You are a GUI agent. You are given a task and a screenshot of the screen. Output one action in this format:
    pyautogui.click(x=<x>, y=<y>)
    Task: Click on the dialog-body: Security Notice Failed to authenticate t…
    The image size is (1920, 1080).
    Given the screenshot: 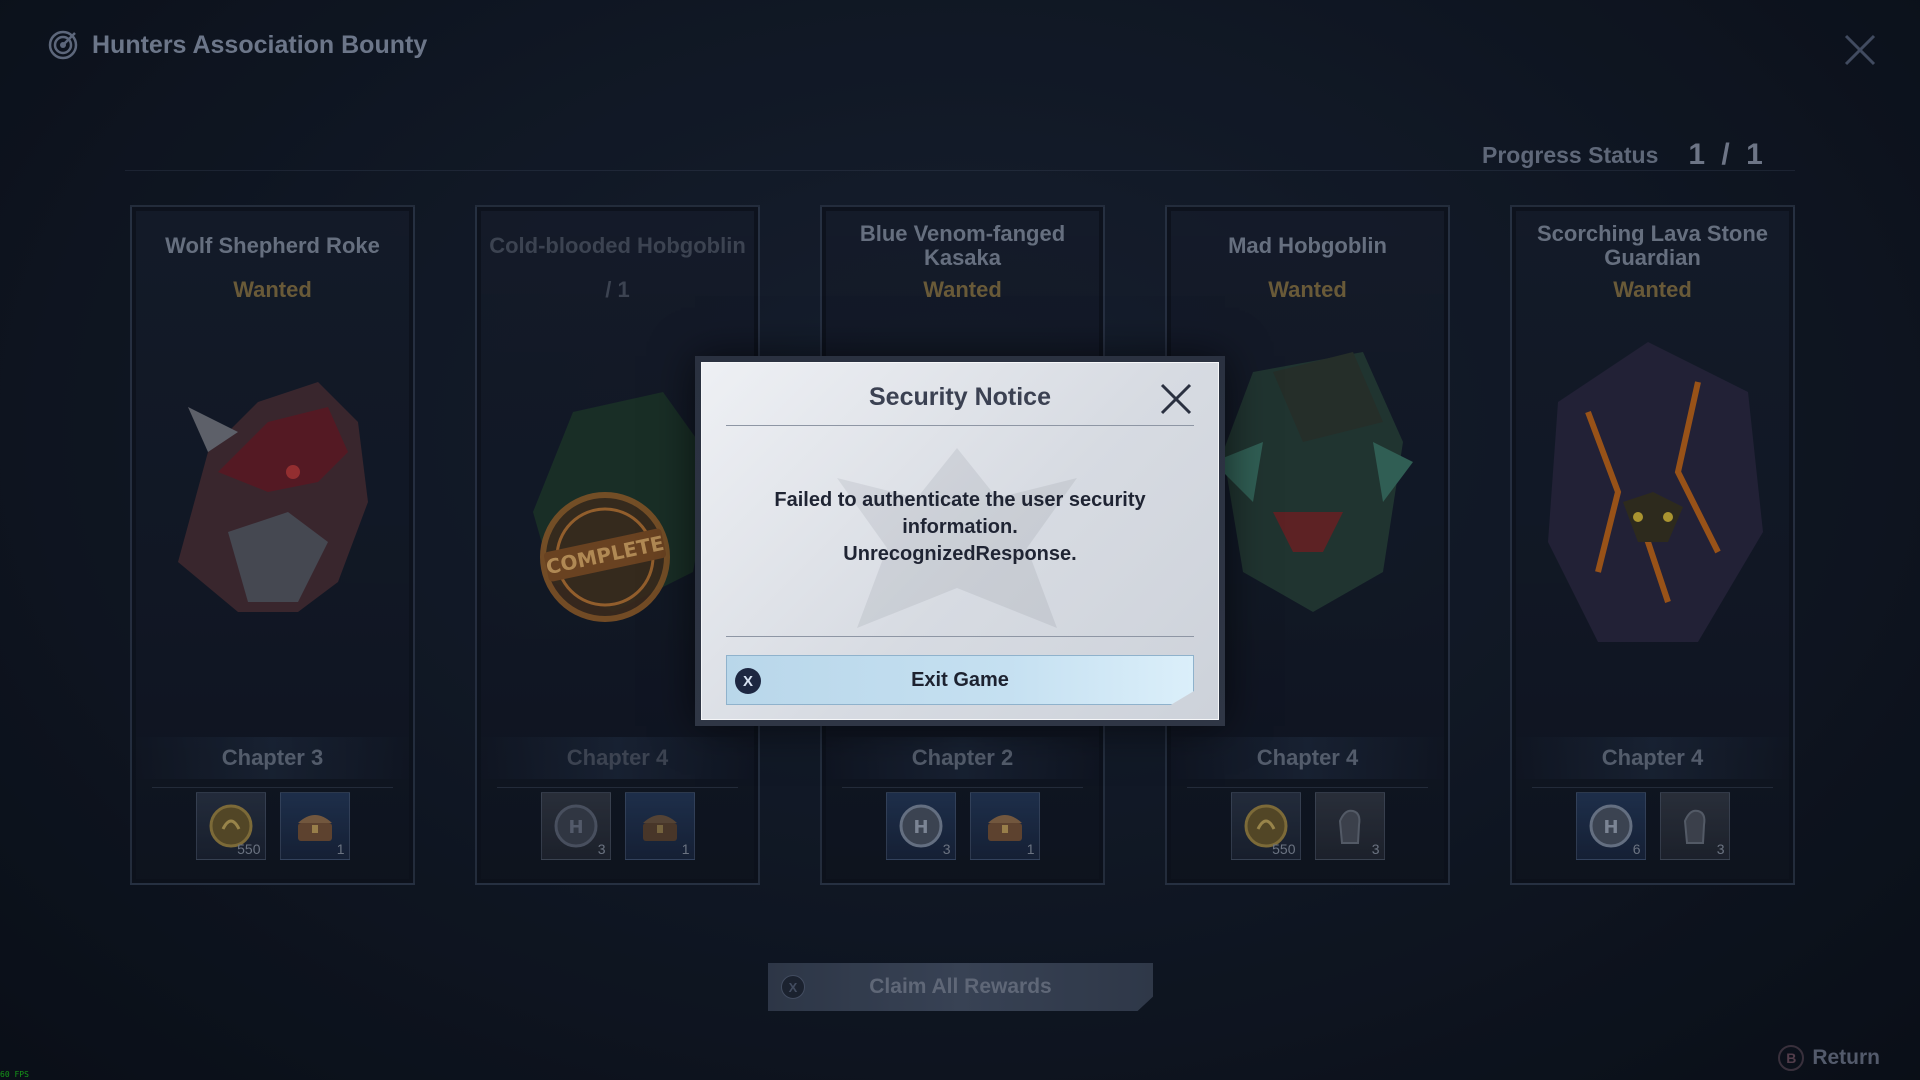 What is the action you would take?
    pyautogui.click(x=960, y=541)
    